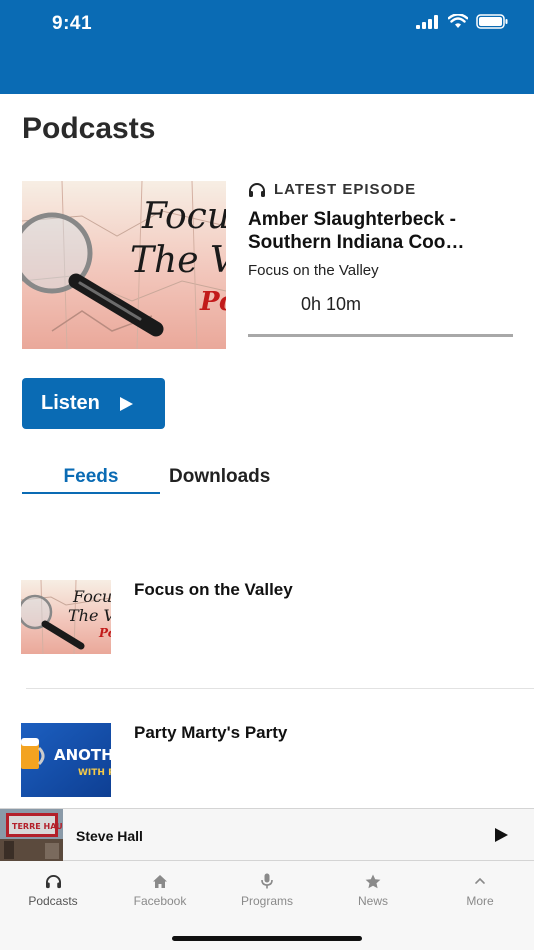  I want to click on battery-icon, so click(492, 21).